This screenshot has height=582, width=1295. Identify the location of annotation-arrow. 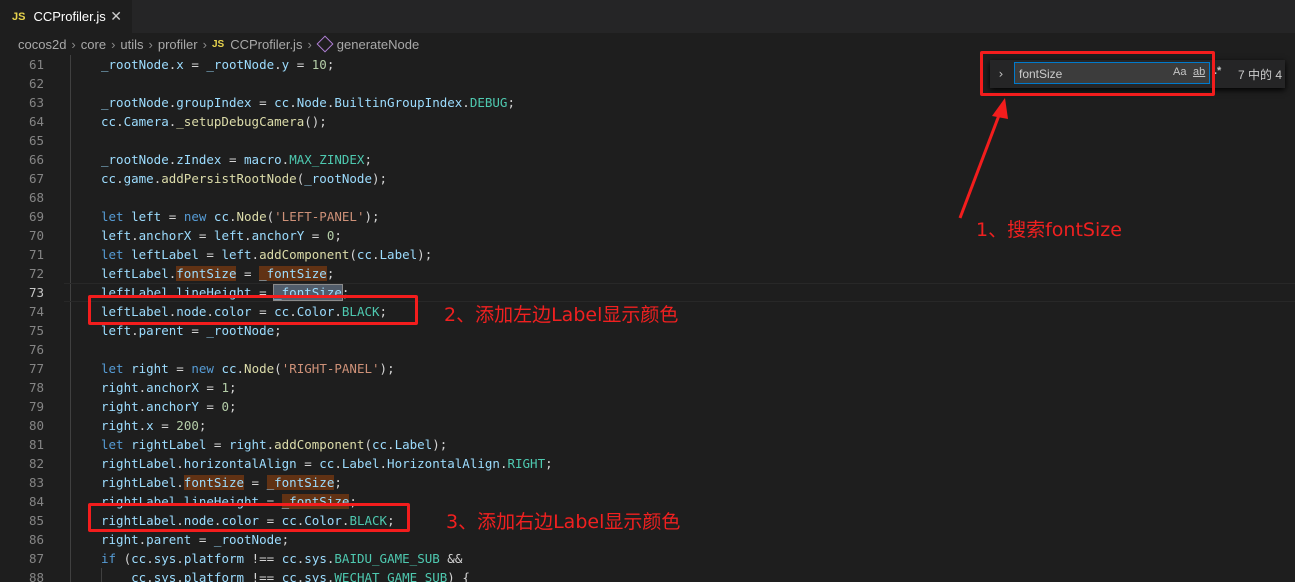
(983, 158).